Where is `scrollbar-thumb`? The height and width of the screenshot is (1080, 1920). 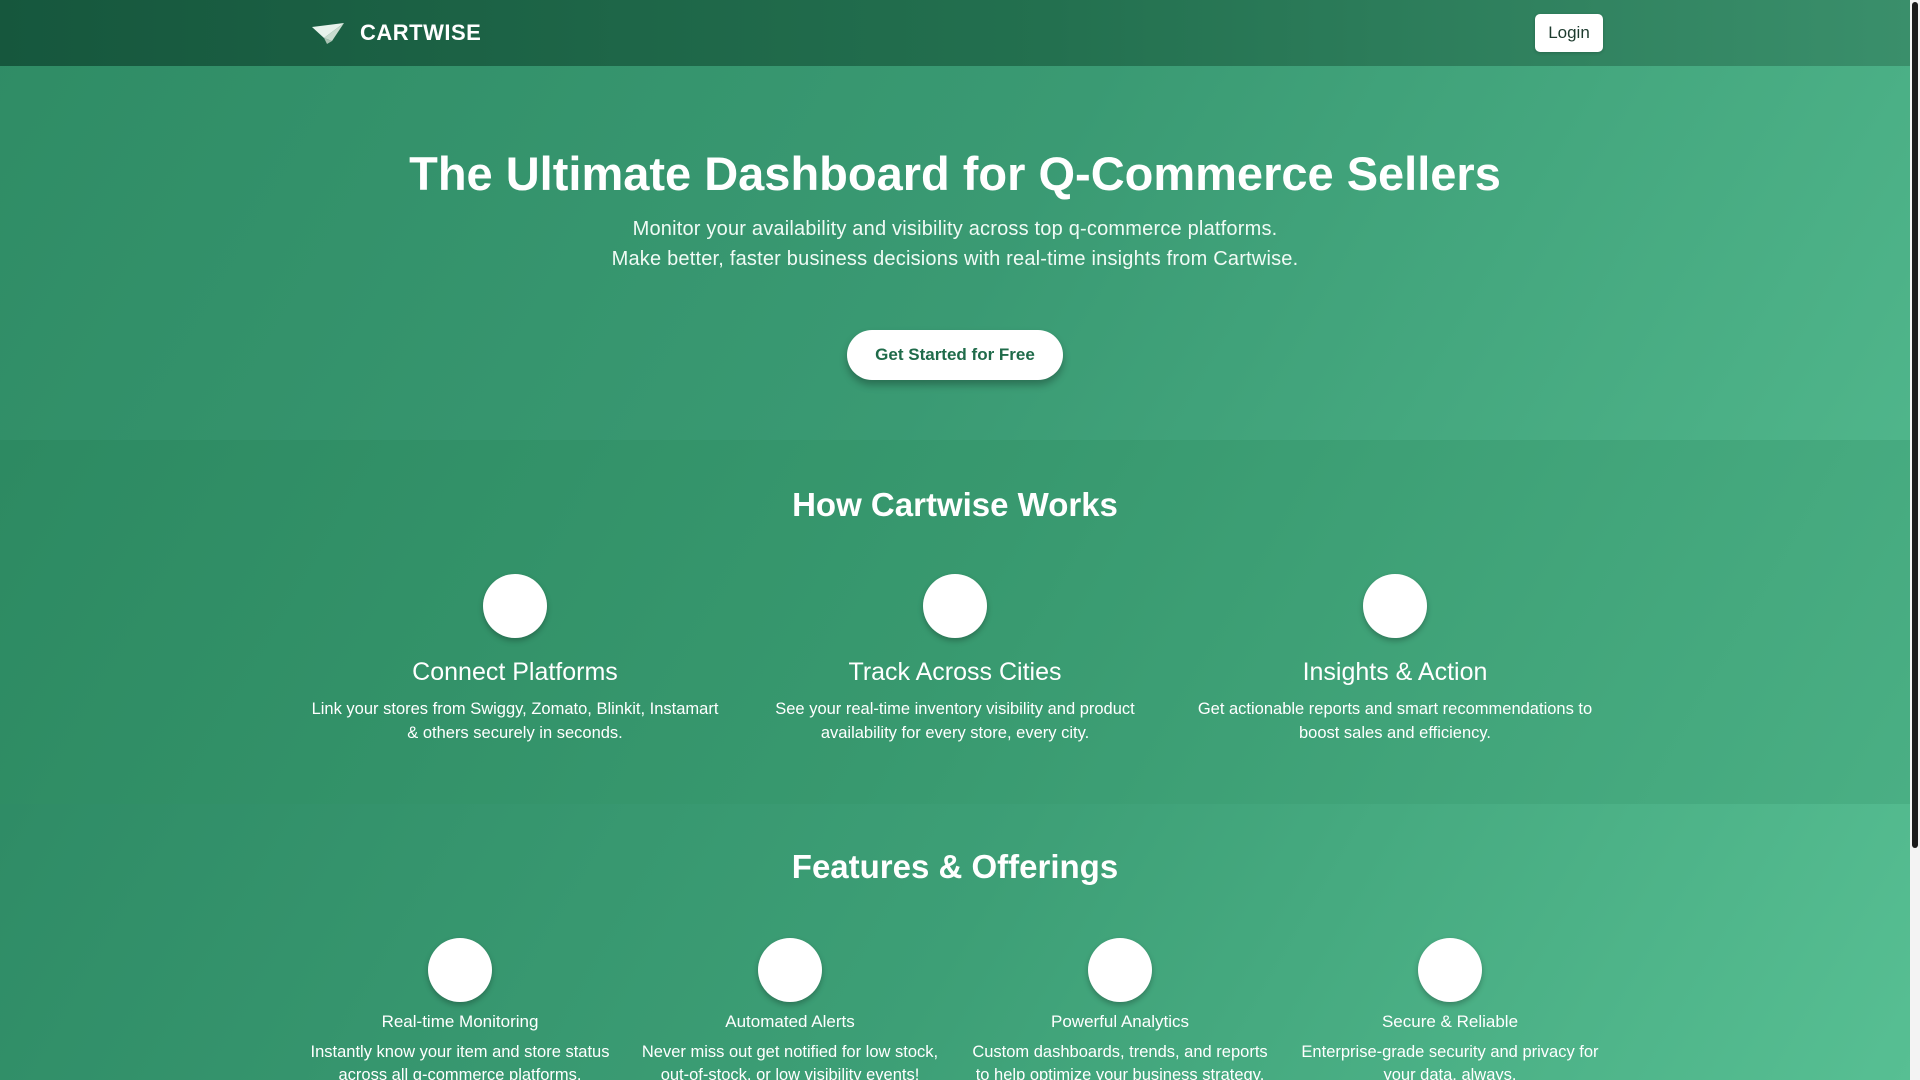
scrollbar-thumb is located at coordinates (1915, 425).